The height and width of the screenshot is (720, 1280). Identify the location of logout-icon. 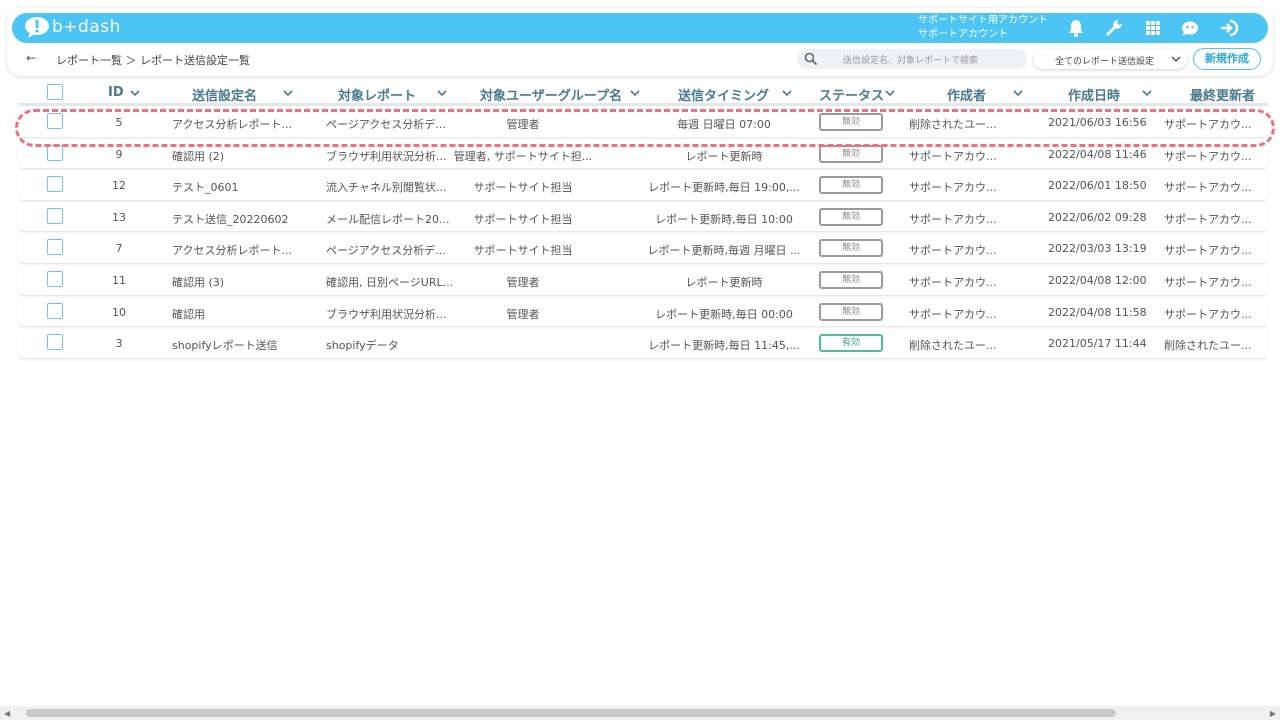
(1229, 28).